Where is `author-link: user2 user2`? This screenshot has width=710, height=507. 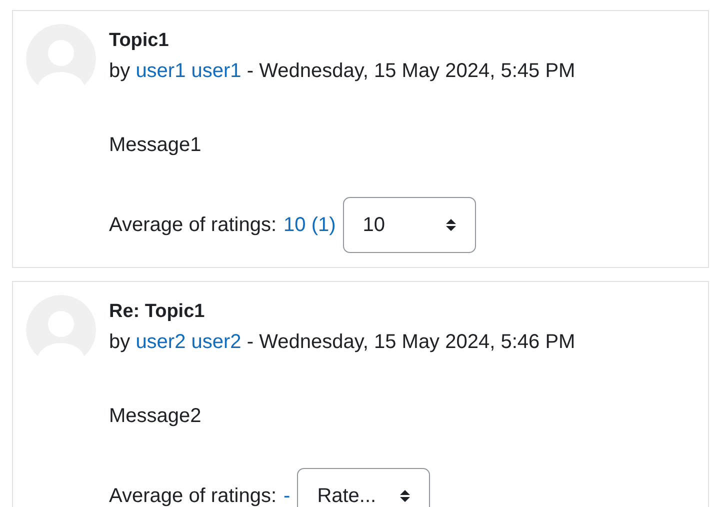 author-link: user2 user2 is located at coordinates (189, 342).